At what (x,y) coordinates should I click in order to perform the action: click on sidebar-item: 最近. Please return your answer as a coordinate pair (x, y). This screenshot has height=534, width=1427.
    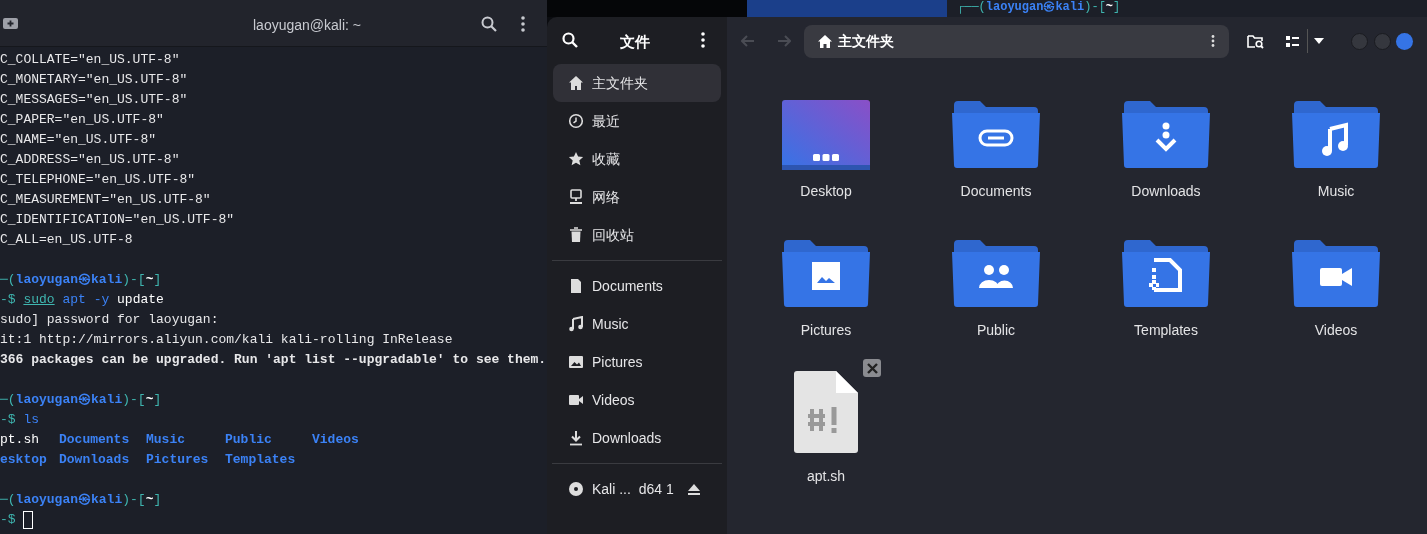
    Looking at the image, I should click on (637, 121).